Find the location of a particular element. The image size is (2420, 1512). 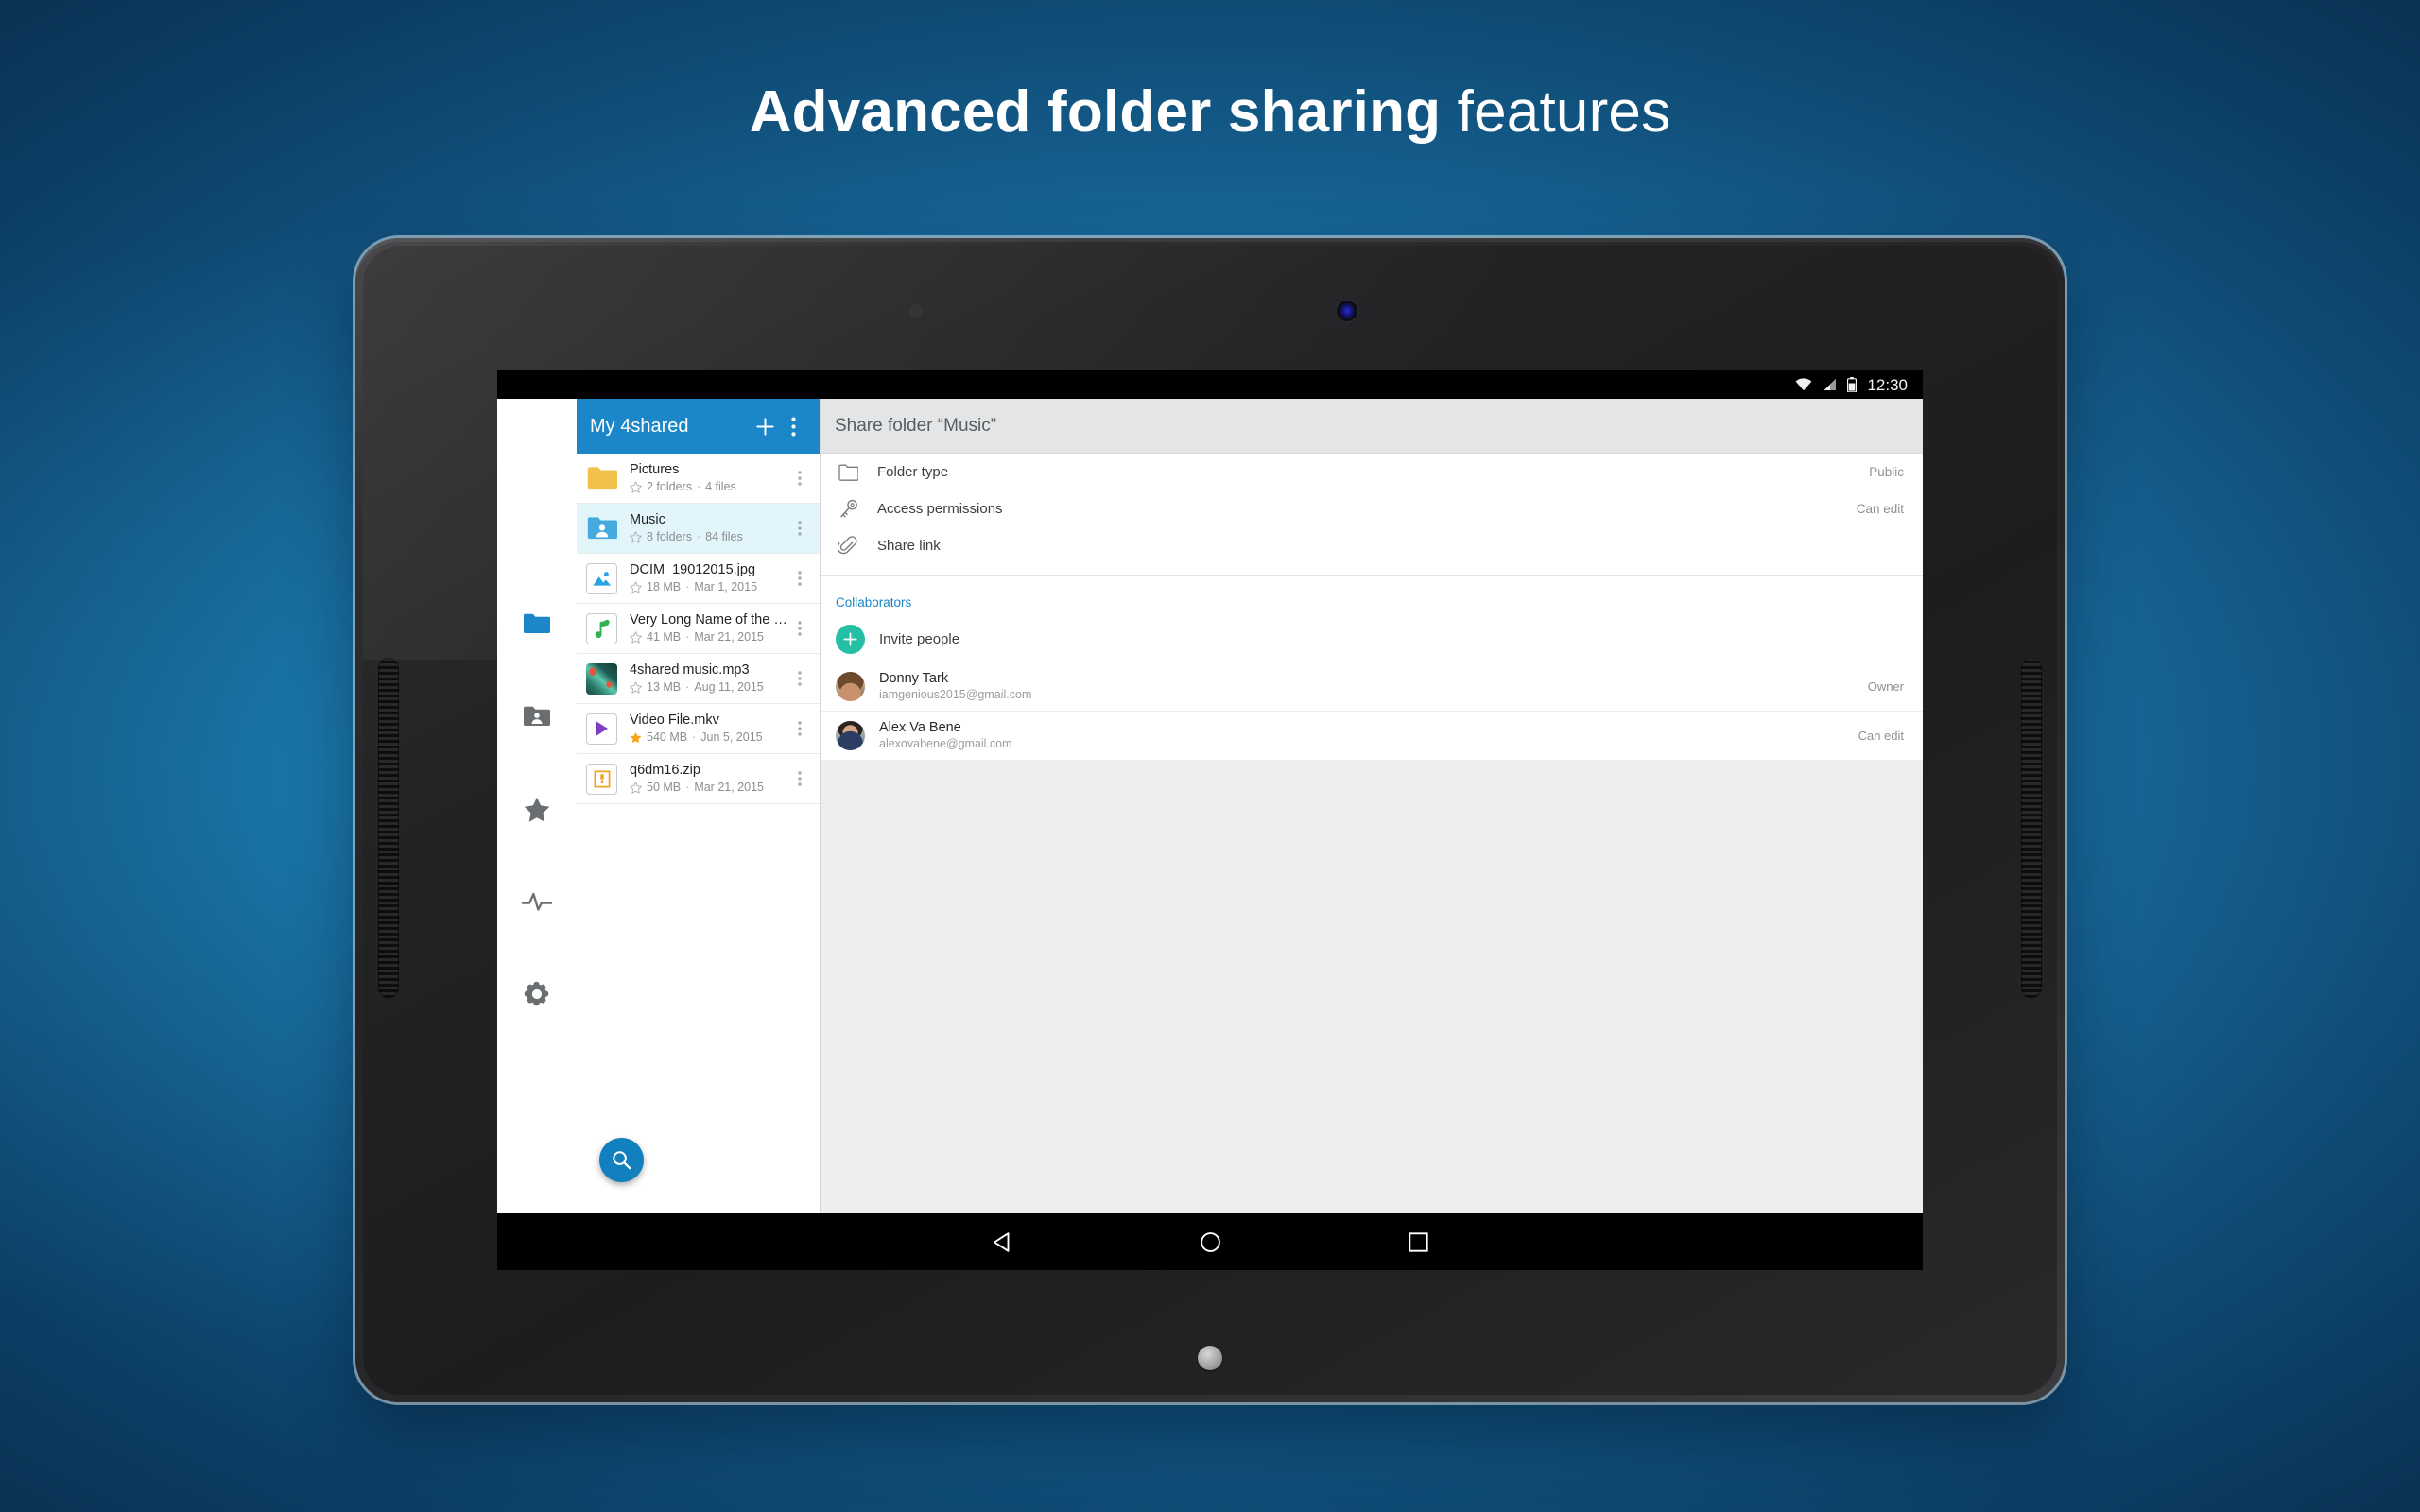

option-row-access-permissions: Access permissions Can edit is located at coordinates (1372, 508).